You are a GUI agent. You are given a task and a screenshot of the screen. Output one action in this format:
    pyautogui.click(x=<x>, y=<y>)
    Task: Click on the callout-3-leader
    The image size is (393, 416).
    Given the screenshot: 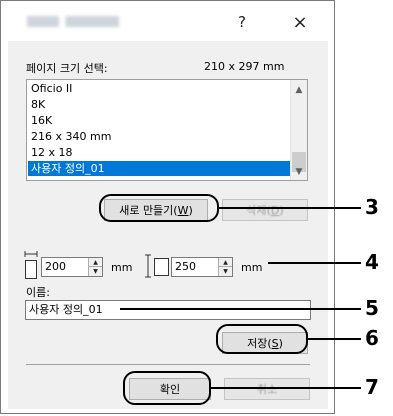 What is the action you would take?
    pyautogui.click(x=290, y=208)
    